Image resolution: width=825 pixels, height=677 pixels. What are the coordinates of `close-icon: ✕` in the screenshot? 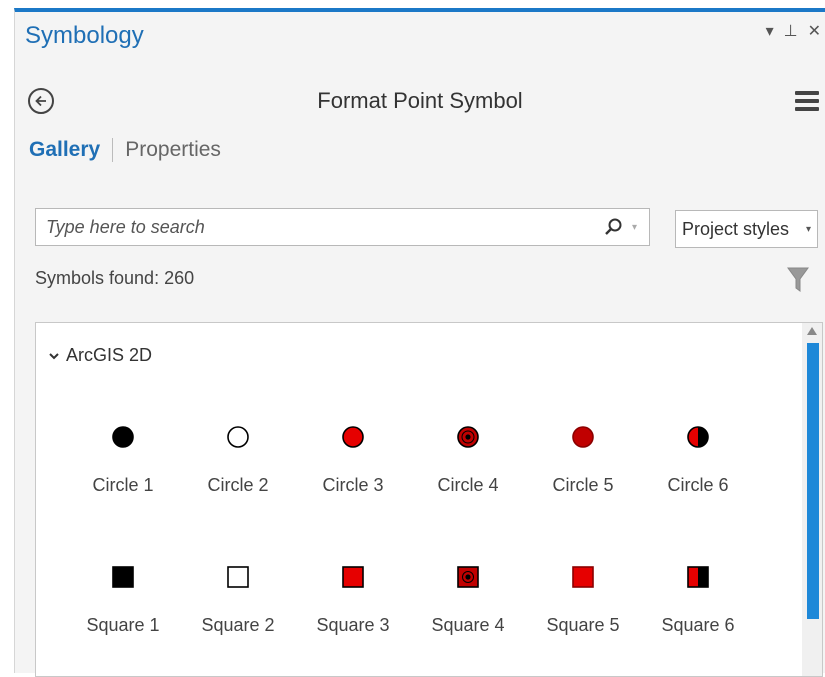 It's located at (814, 32).